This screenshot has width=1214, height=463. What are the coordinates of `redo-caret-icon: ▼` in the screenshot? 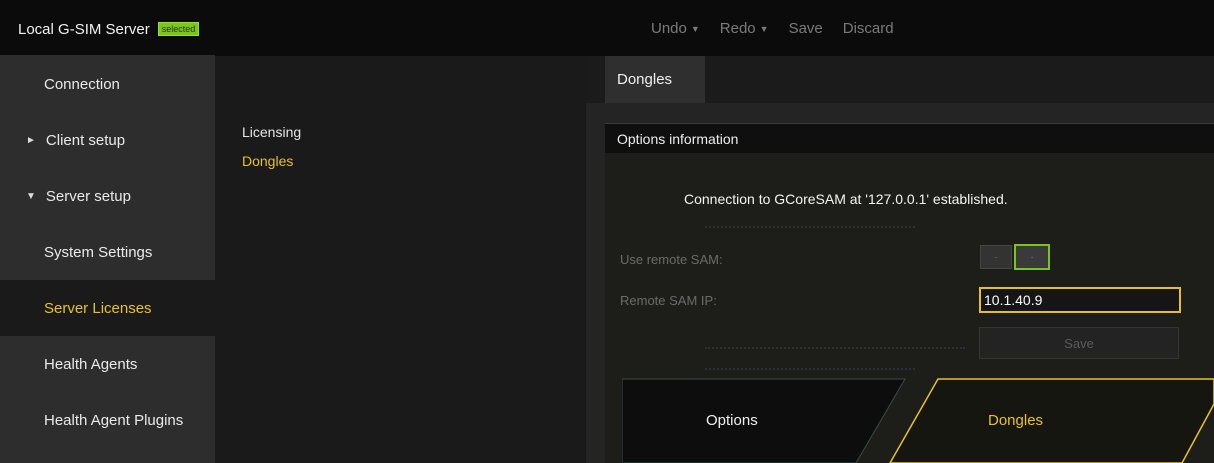 It's located at (764, 28).